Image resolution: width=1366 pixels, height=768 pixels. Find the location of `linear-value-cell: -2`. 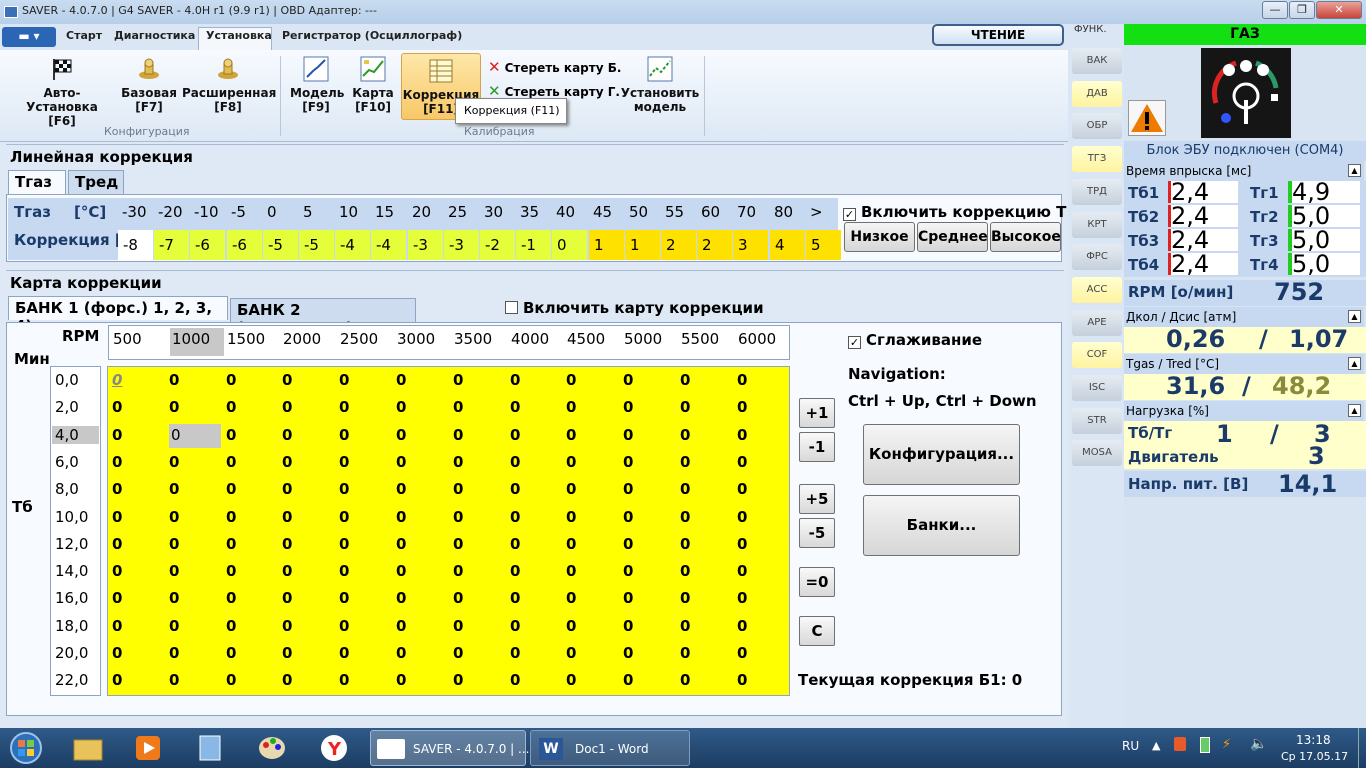

linear-value-cell: -2 is located at coordinates (497, 245).